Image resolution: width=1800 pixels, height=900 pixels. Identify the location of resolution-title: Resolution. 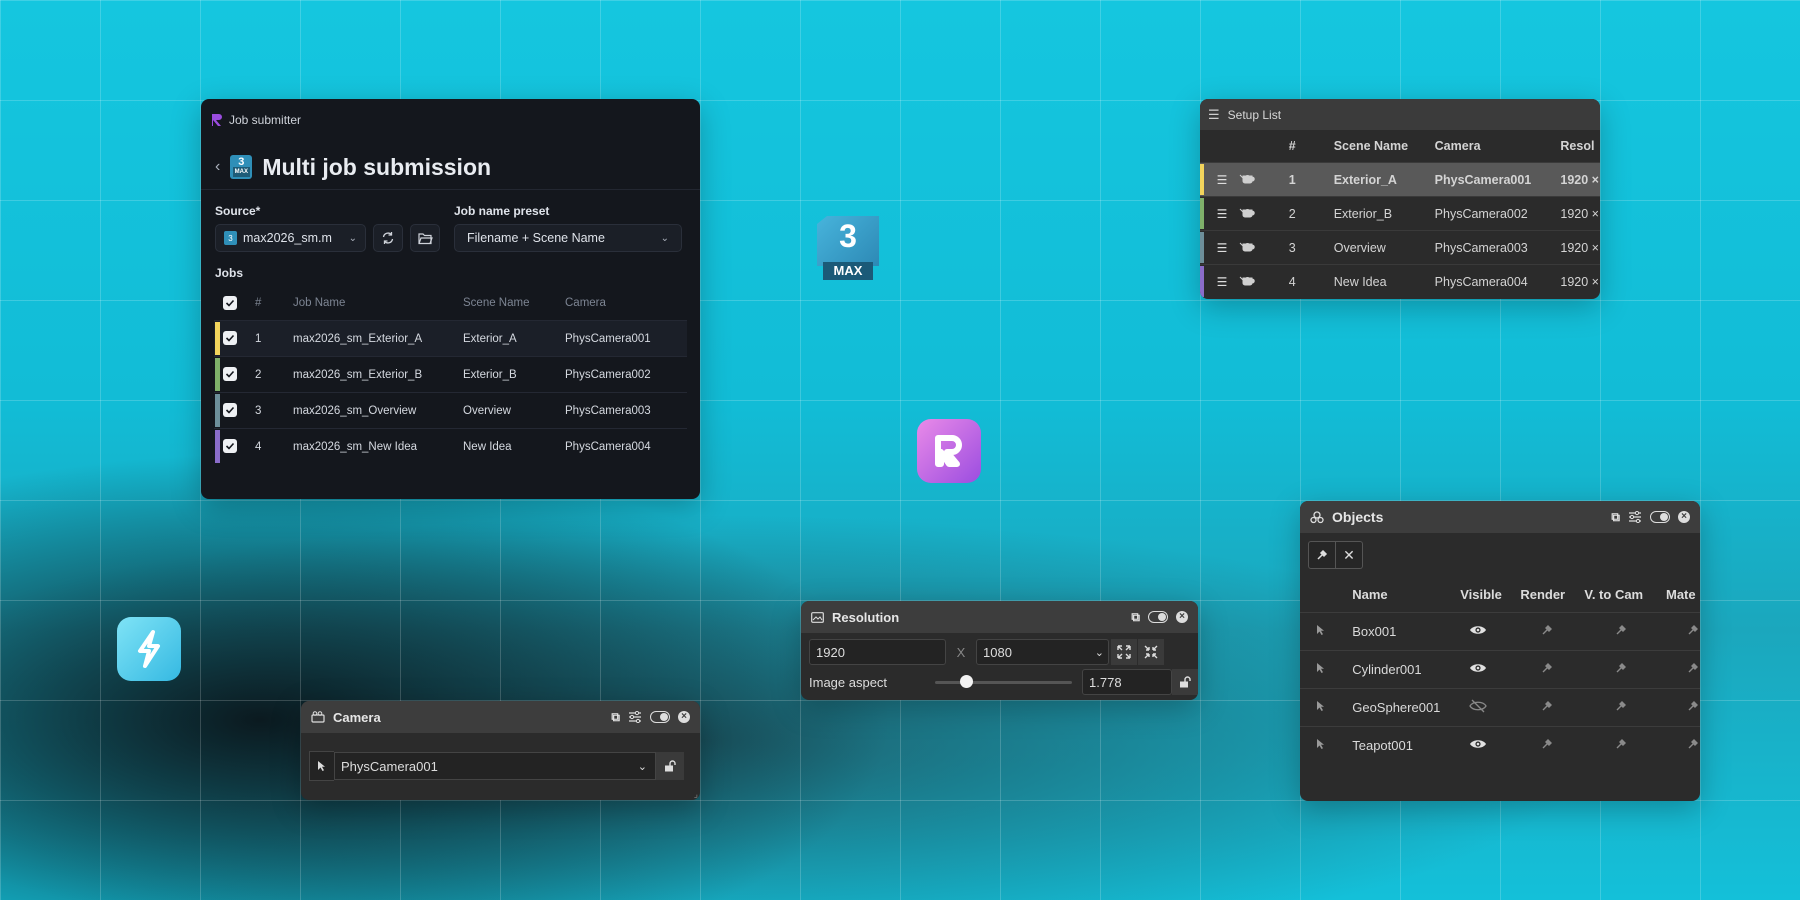
(866, 617).